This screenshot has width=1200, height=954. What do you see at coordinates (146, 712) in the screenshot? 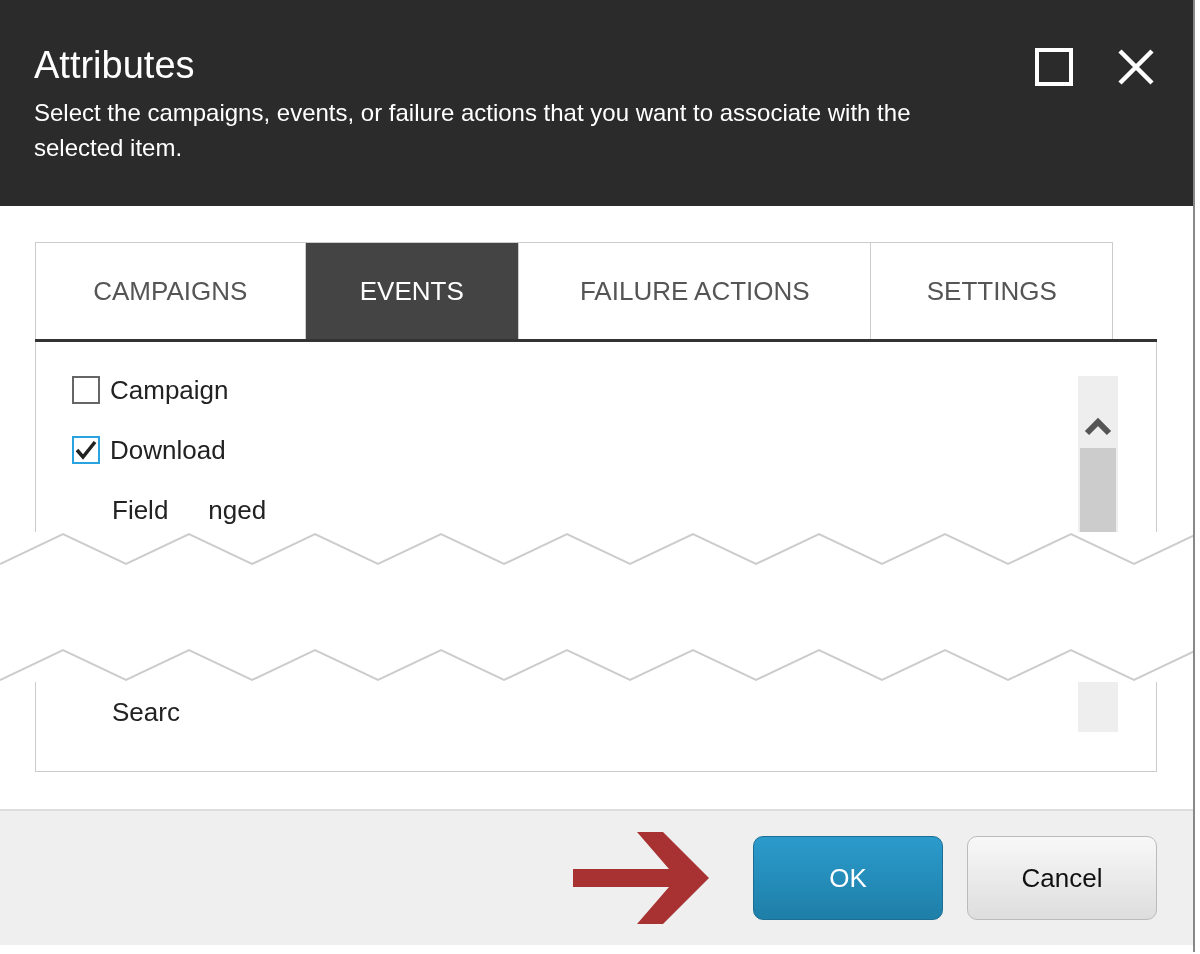
I see `option-label-fragment: Searc` at bounding box center [146, 712].